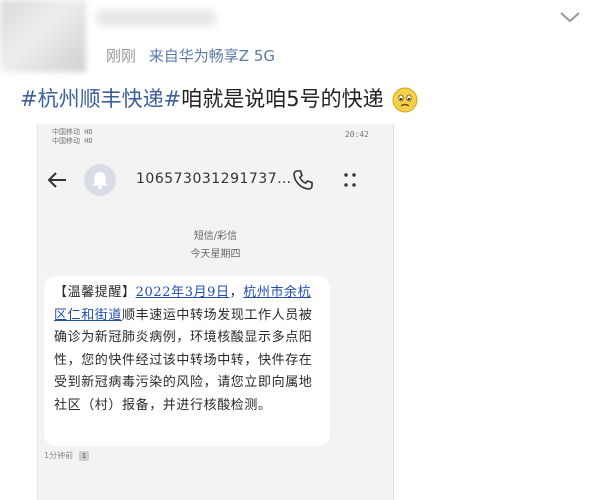  What do you see at coordinates (282, 99) in the screenshot?
I see `post-body: 咱就是说咱5号的快递` at bounding box center [282, 99].